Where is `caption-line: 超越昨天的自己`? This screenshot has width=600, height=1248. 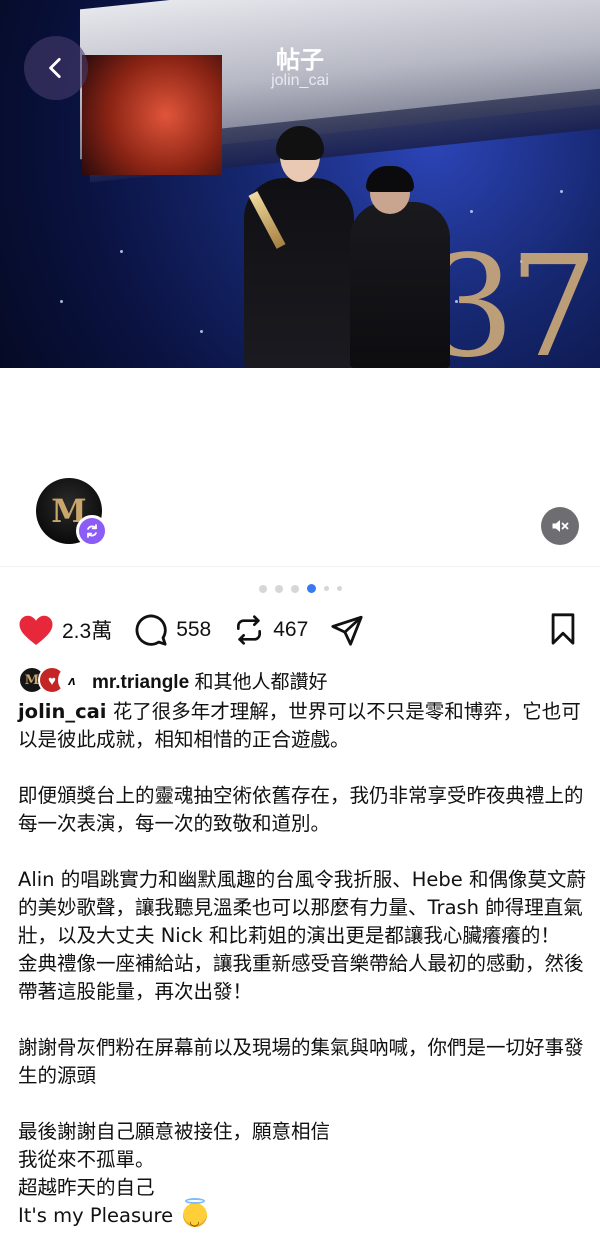 caption-line: 超越昨天的自己 is located at coordinates (86, 1187).